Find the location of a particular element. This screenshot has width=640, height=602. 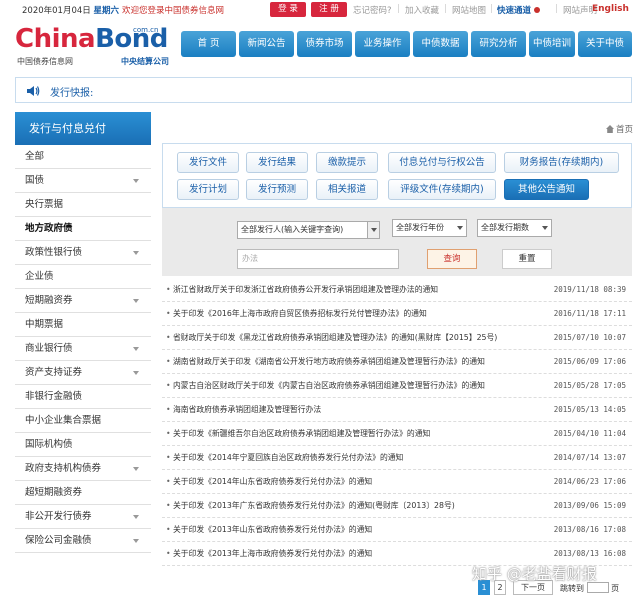

sitemap-link: 网站地图 is located at coordinates (469, 10).